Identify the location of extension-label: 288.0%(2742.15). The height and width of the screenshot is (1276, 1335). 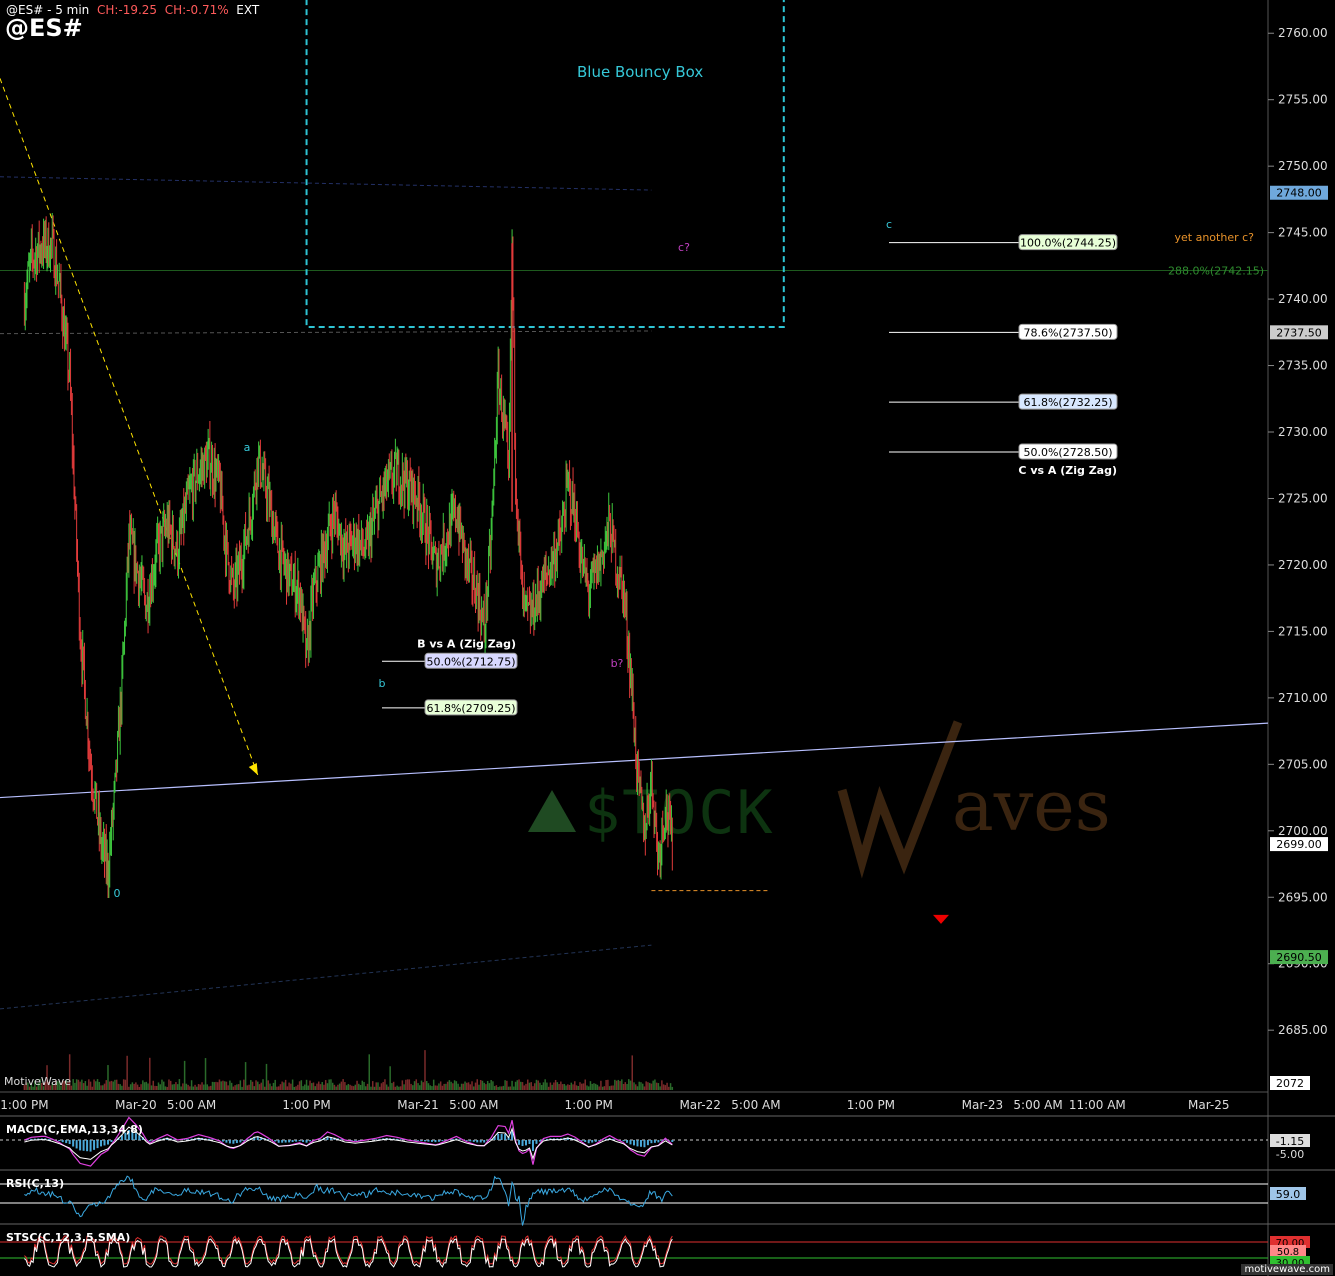
(1216, 271).